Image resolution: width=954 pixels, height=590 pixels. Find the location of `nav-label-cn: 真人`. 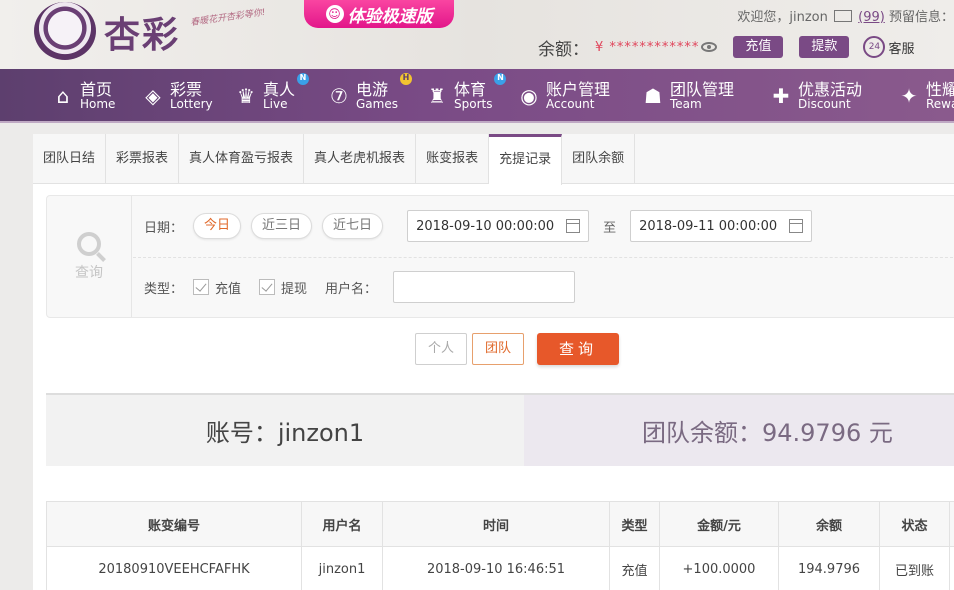

nav-label-cn: 真人 is located at coordinates (279, 89).